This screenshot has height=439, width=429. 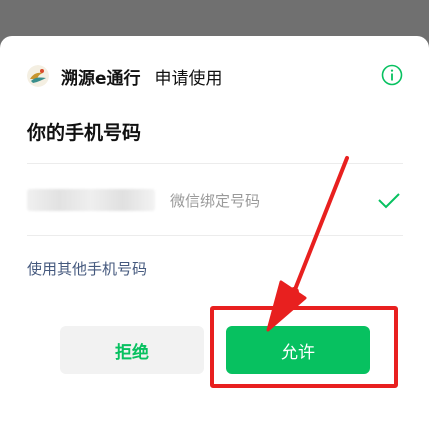 What do you see at coordinates (132, 350) in the screenshot?
I see `reject-button: 拒绝` at bounding box center [132, 350].